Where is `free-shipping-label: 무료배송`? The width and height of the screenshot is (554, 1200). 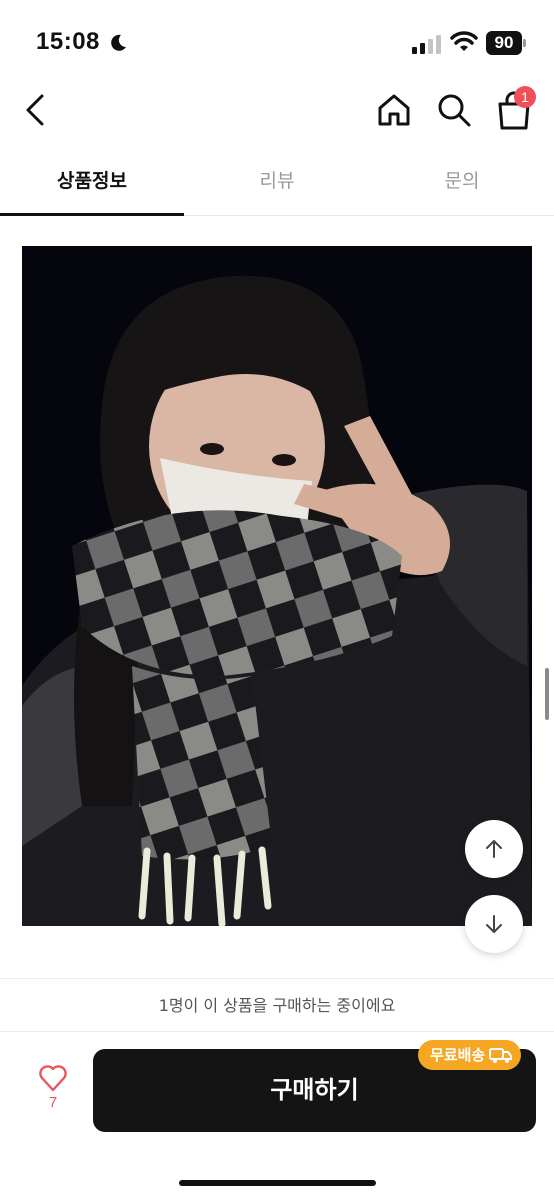 free-shipping-label: 무료배송 is located at coordinates (458, 1055).